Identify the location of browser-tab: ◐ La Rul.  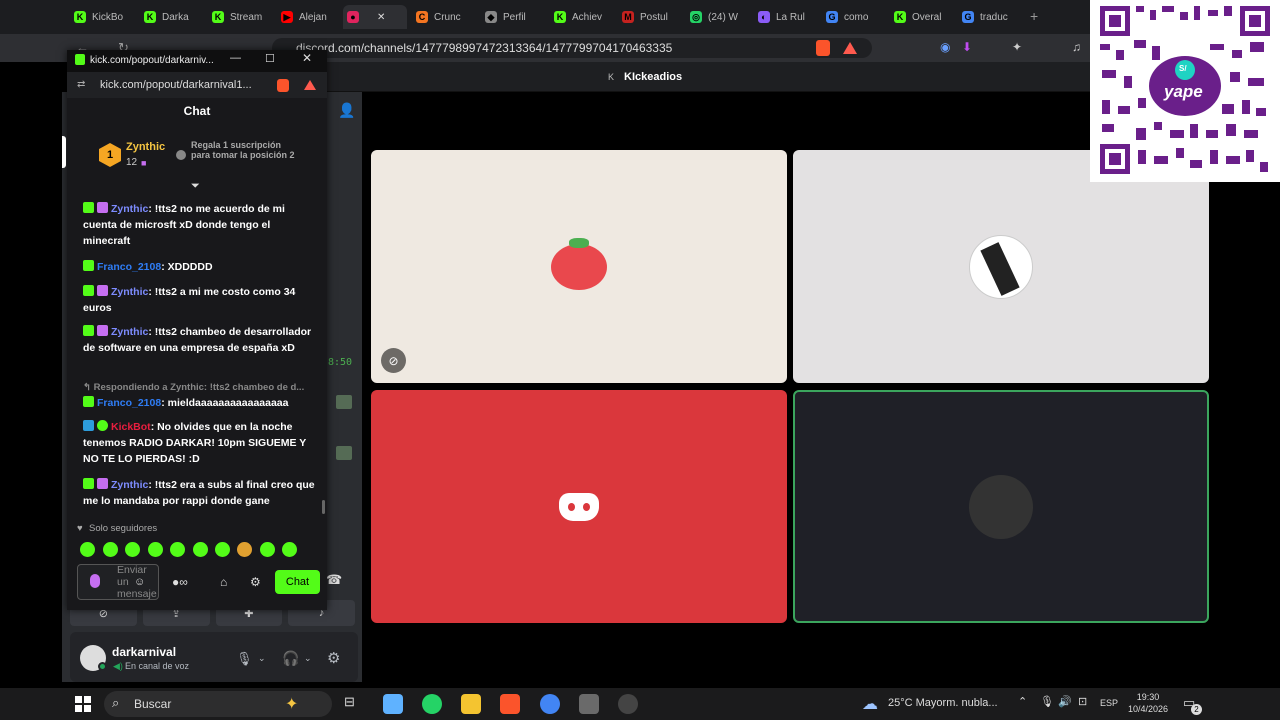
(786, 17).